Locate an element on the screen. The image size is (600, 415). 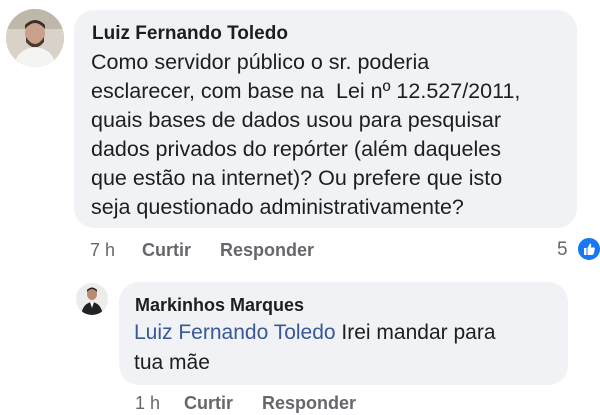
comment-time: 7 h is located at coordinates (102, 250).